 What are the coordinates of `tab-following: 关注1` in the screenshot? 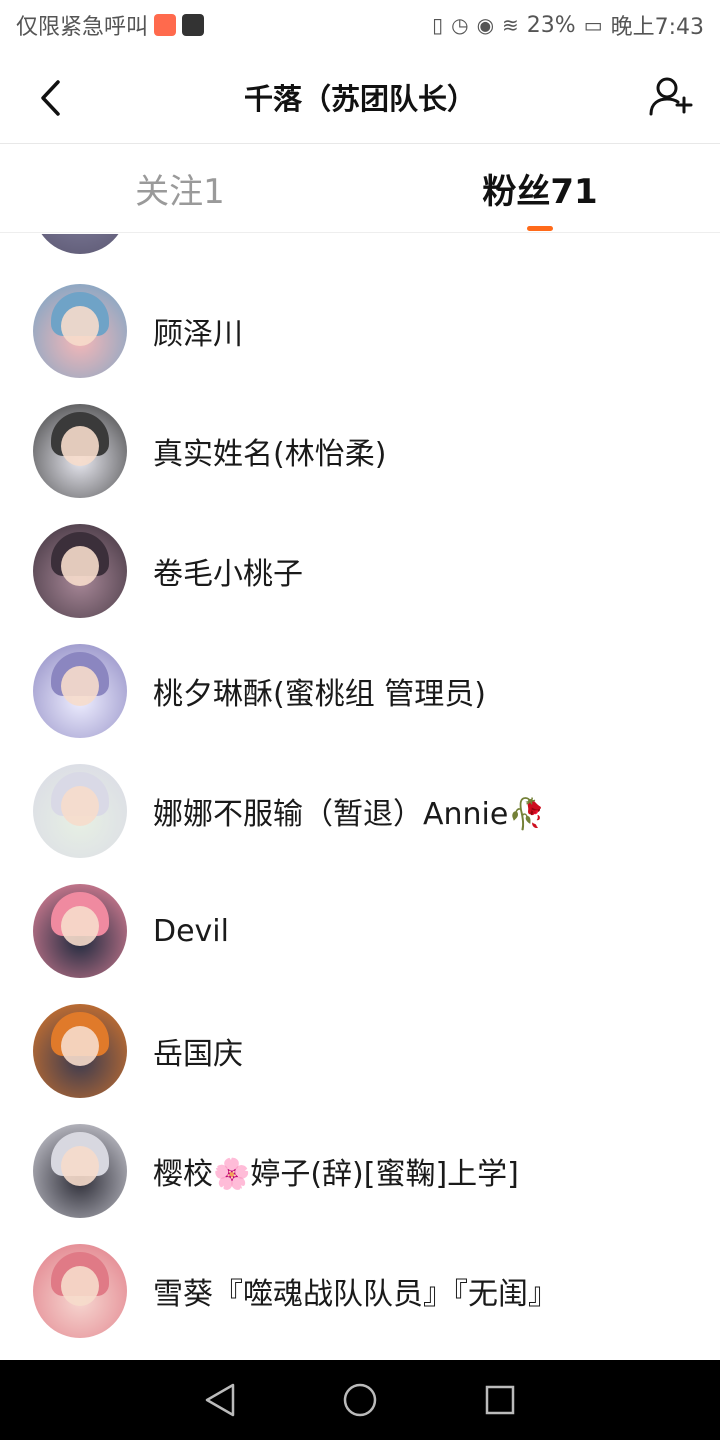 It's located at (180, 188).